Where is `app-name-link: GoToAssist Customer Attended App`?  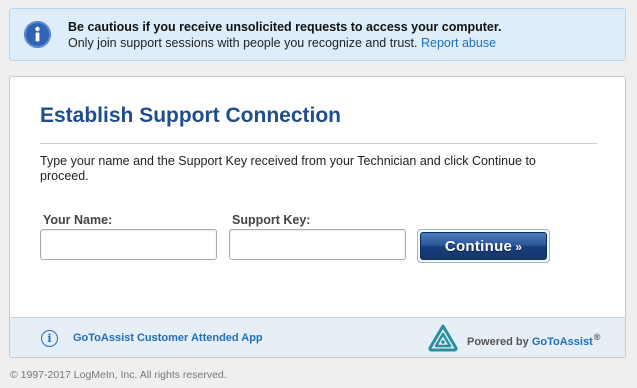
app-name-link: GoToAssist Customer Attended App is located at coordinates (168, 338).